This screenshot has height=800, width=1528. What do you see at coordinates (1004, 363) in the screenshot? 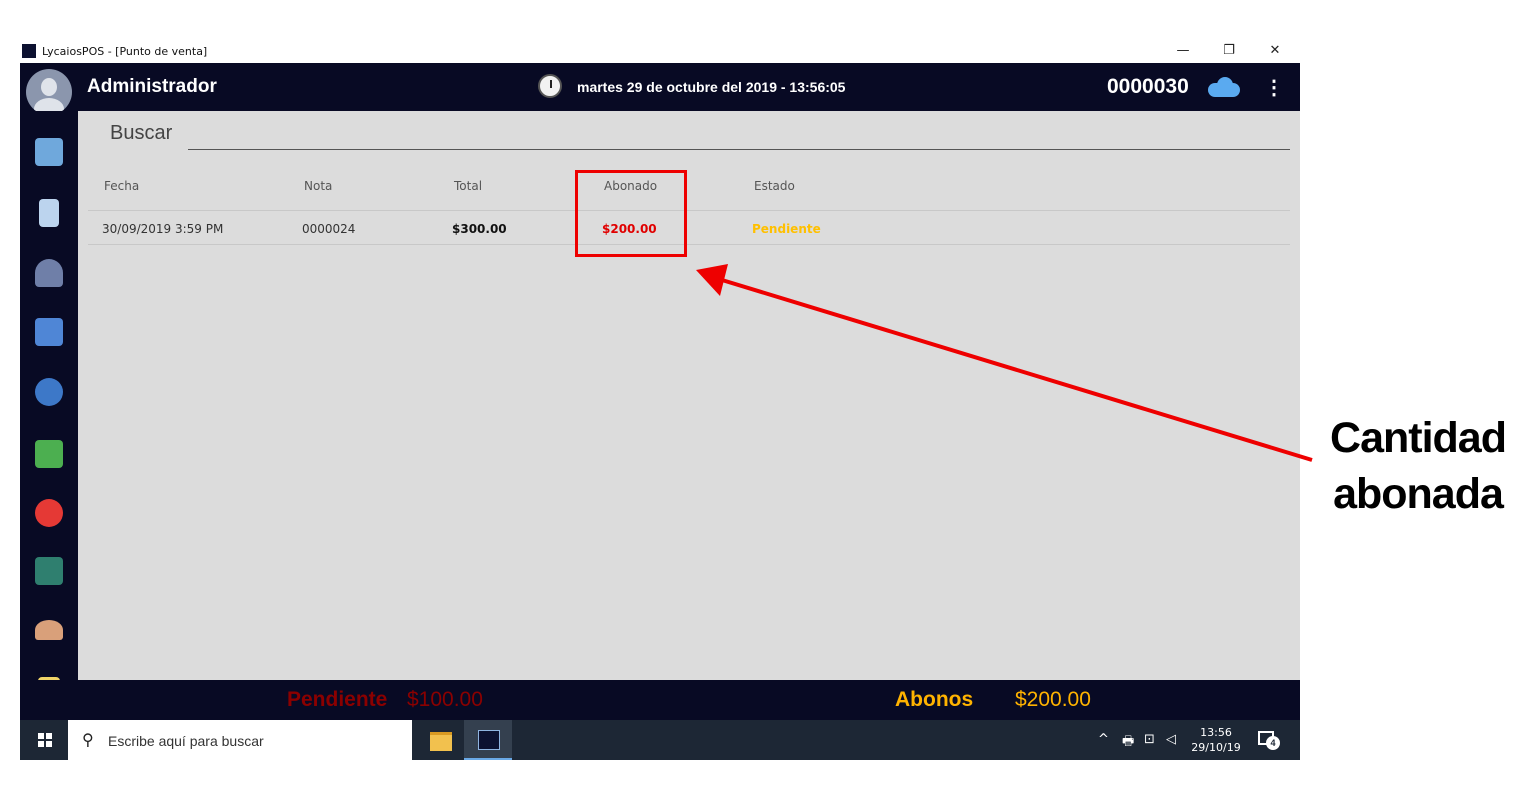
I see `annotation-arrow` at bounding box center [1004, 363].